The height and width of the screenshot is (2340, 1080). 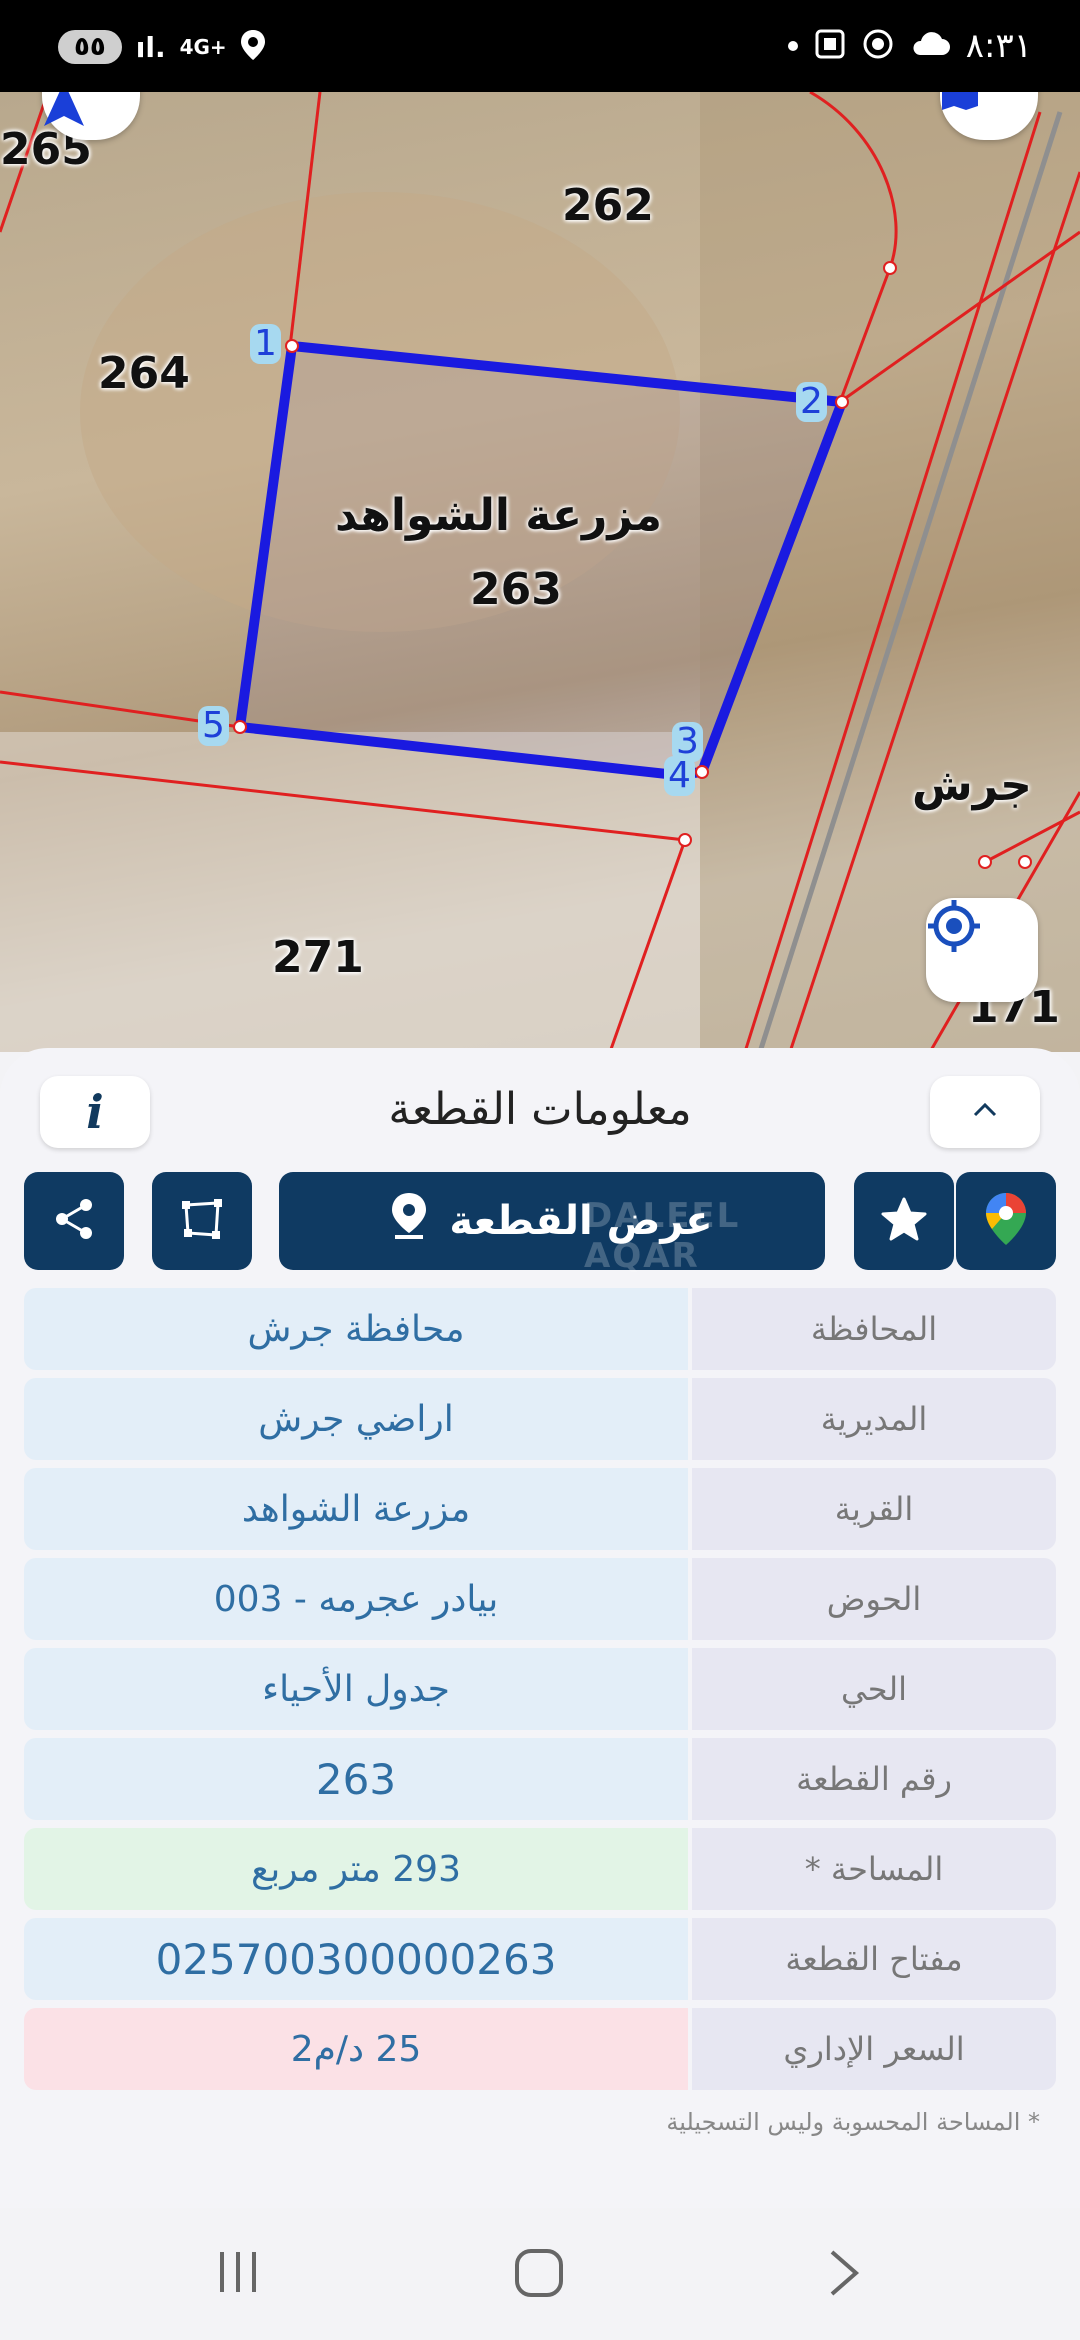 I want to click on parcel-name-label: مزرعة الشواهد, so click(x=498, y=515).